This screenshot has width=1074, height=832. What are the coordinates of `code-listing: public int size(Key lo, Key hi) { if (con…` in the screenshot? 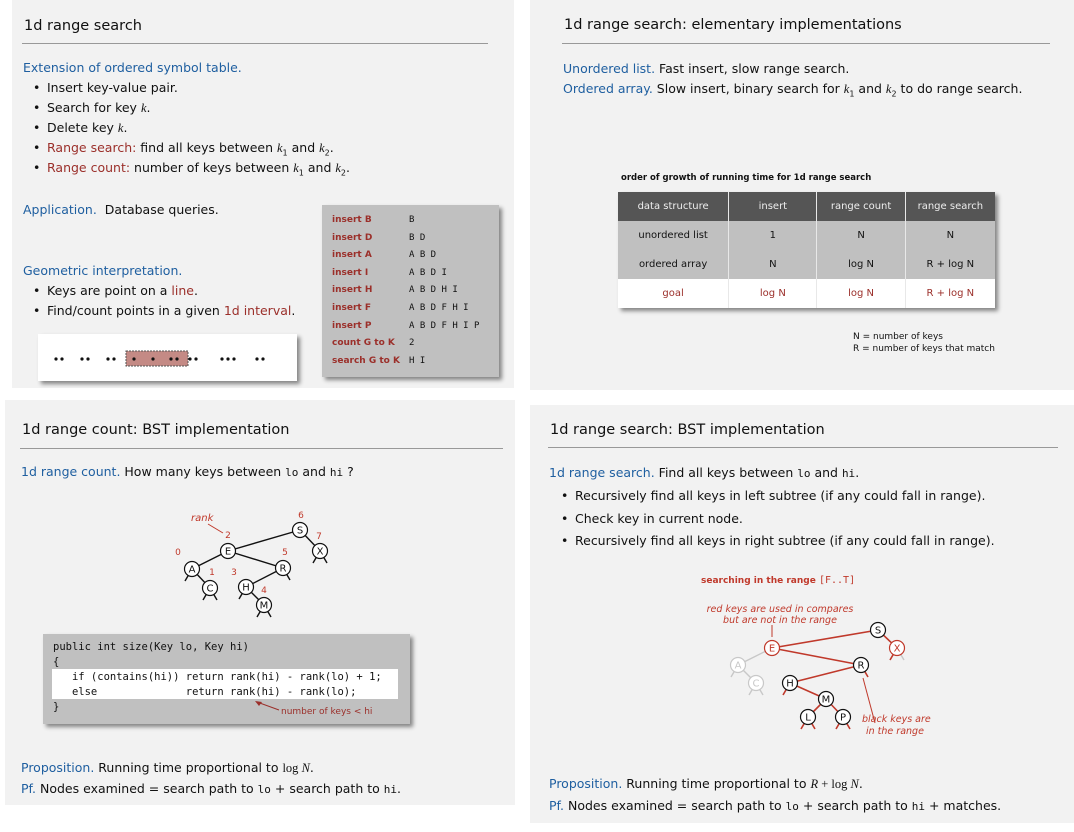 It's located at (217, 677).